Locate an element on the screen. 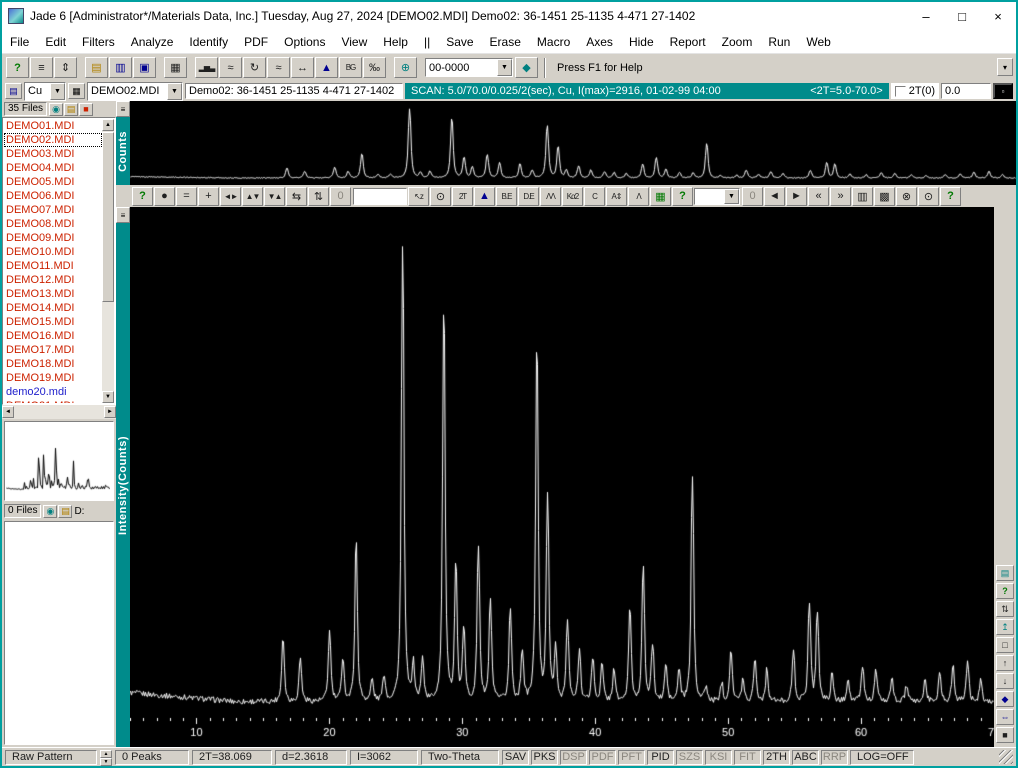  menu-macro: Macro is located at coordinates (553, 42).